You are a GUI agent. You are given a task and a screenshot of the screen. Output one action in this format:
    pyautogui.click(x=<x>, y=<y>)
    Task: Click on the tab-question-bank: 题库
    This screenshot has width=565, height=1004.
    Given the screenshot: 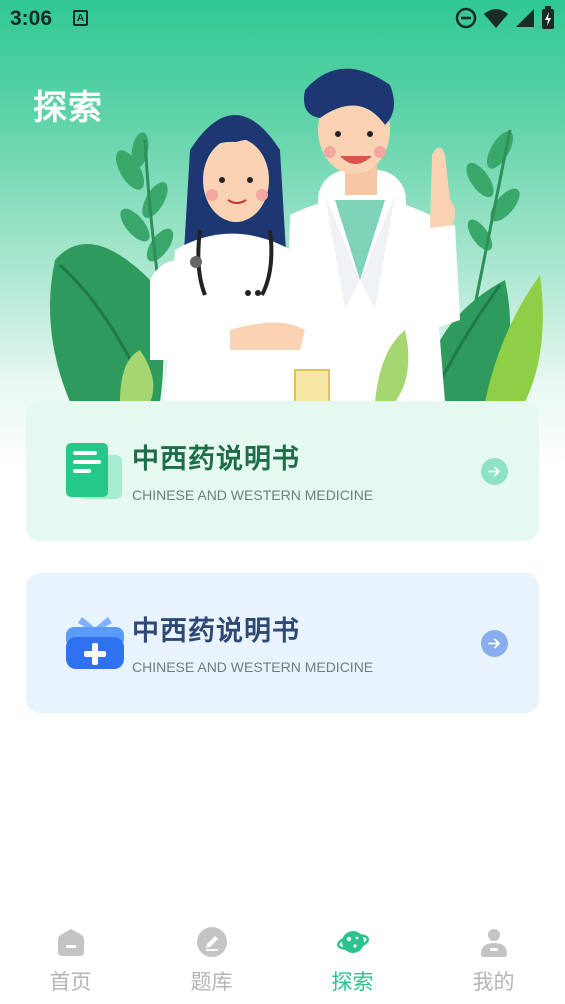 What is the action you would take?
    pyautogui.click(x=211, y=961)
    